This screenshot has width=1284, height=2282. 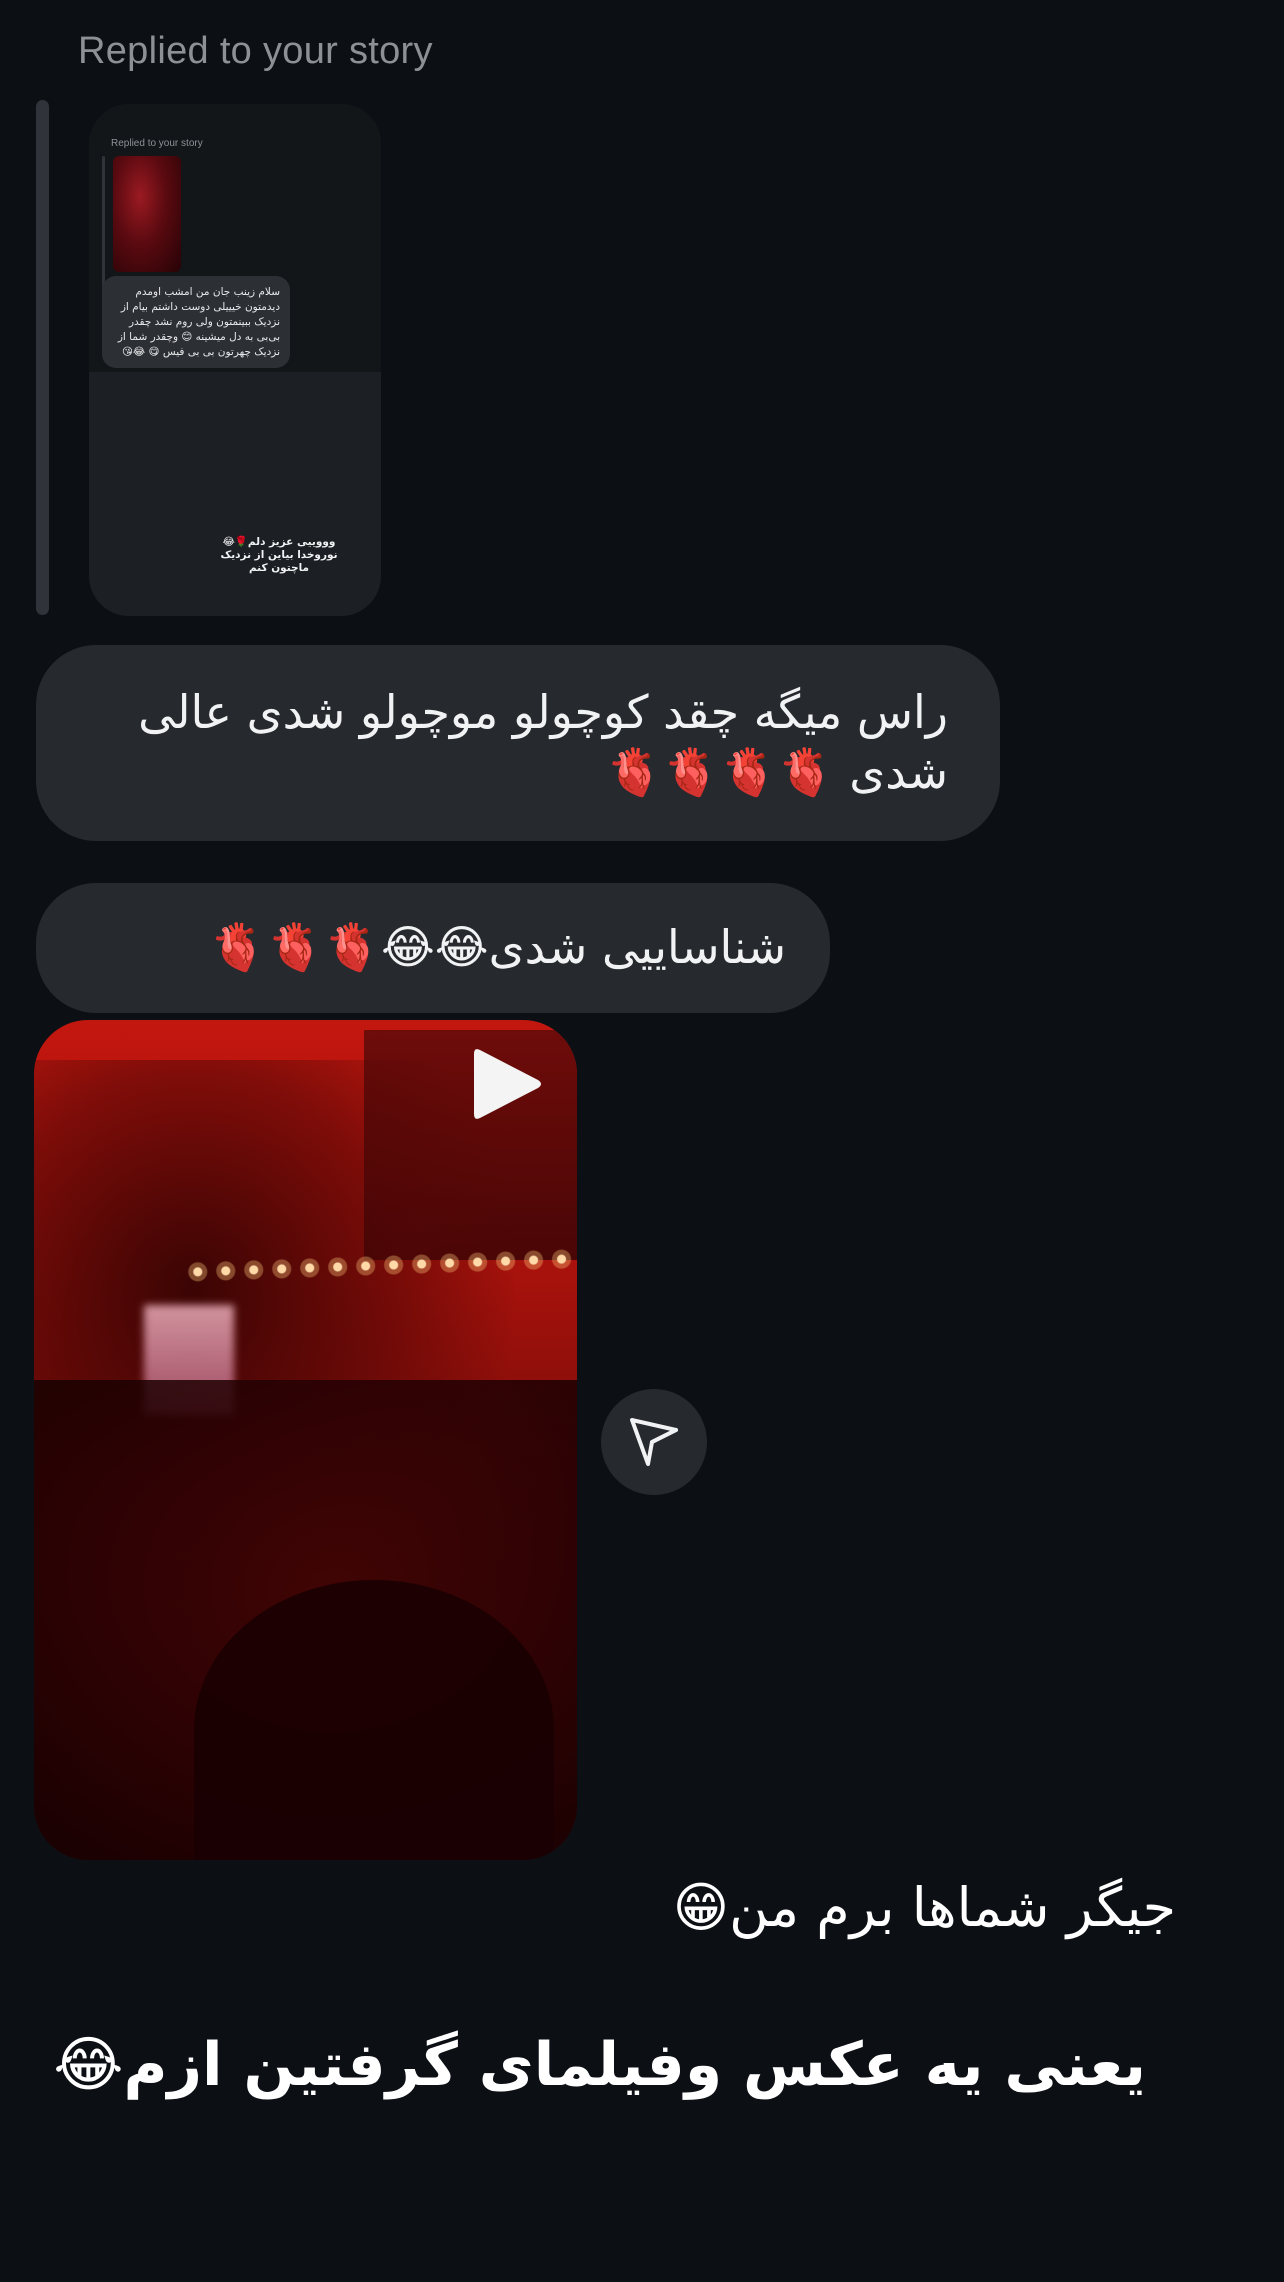 What do you see at coordinates (374, 1720) in the screenshot?
I see `video-scene-figure` at bounding box center [374, 1720].